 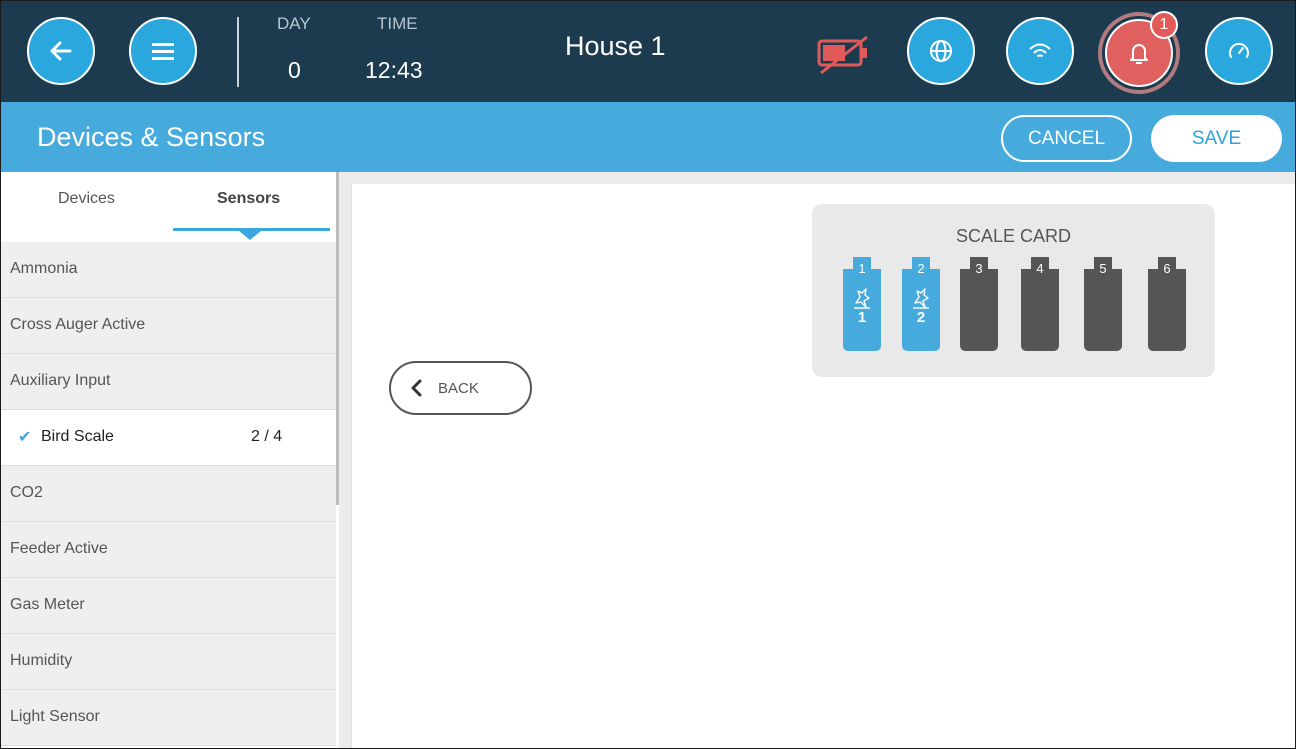 I want to click on title-bar: Devices & Sensors CANCEL SAVE, so click(x=648, y=137).